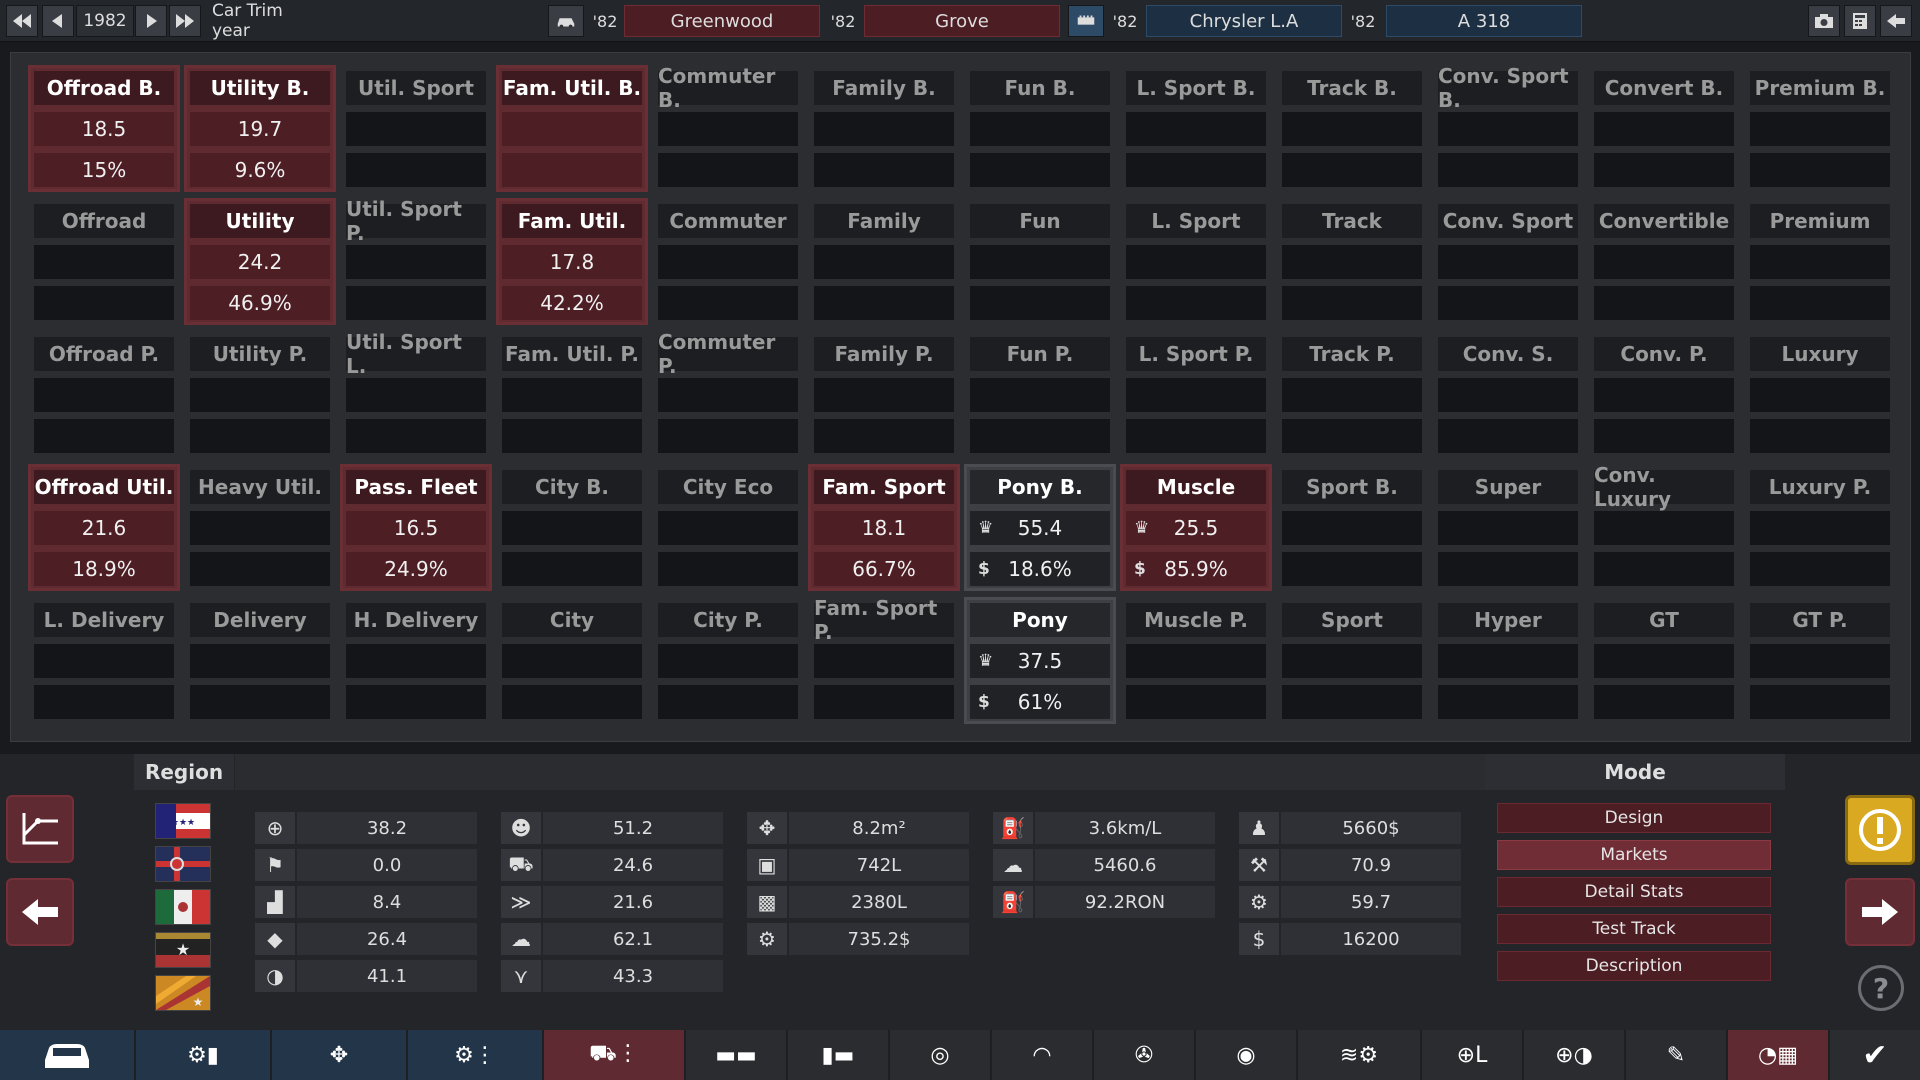 This screenshot has height=1080, width=1920. What do you see at coordinates (416, 128) in the screenshot?
I see `market-cell: Util. Sport` at bounding box center [416, 128].